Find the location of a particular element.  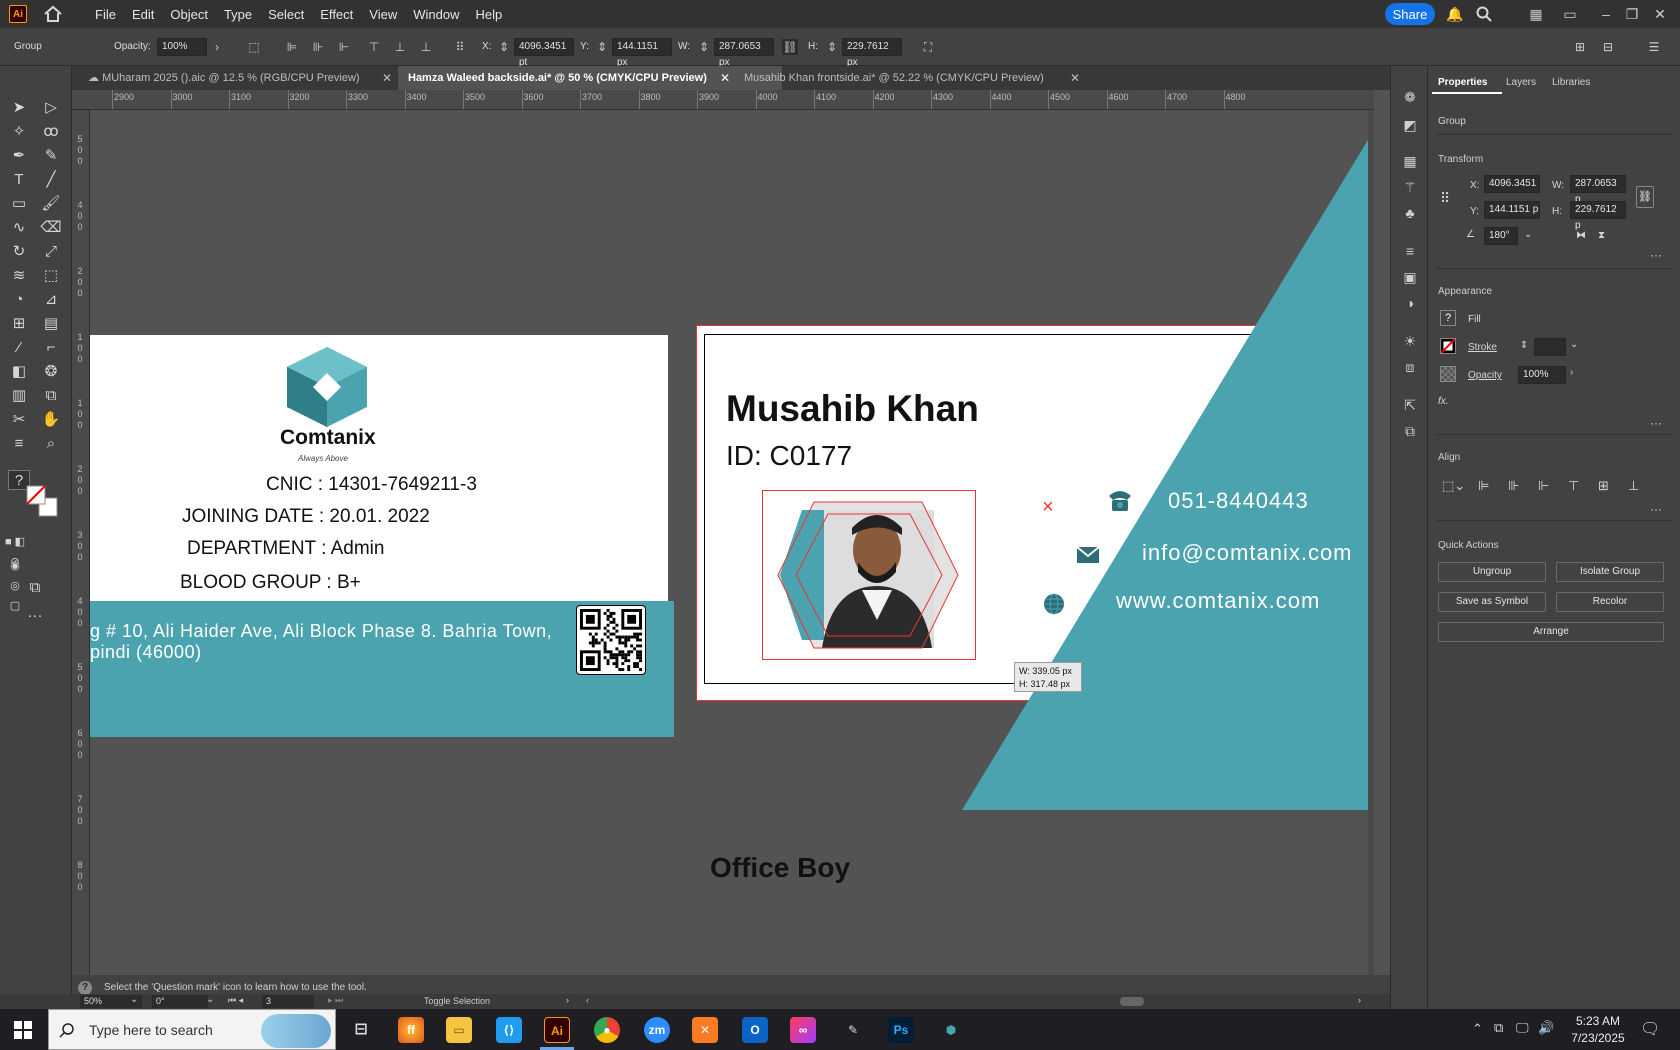

artboard-tool-icon: ⧉ is located at coordinates (51, 396).